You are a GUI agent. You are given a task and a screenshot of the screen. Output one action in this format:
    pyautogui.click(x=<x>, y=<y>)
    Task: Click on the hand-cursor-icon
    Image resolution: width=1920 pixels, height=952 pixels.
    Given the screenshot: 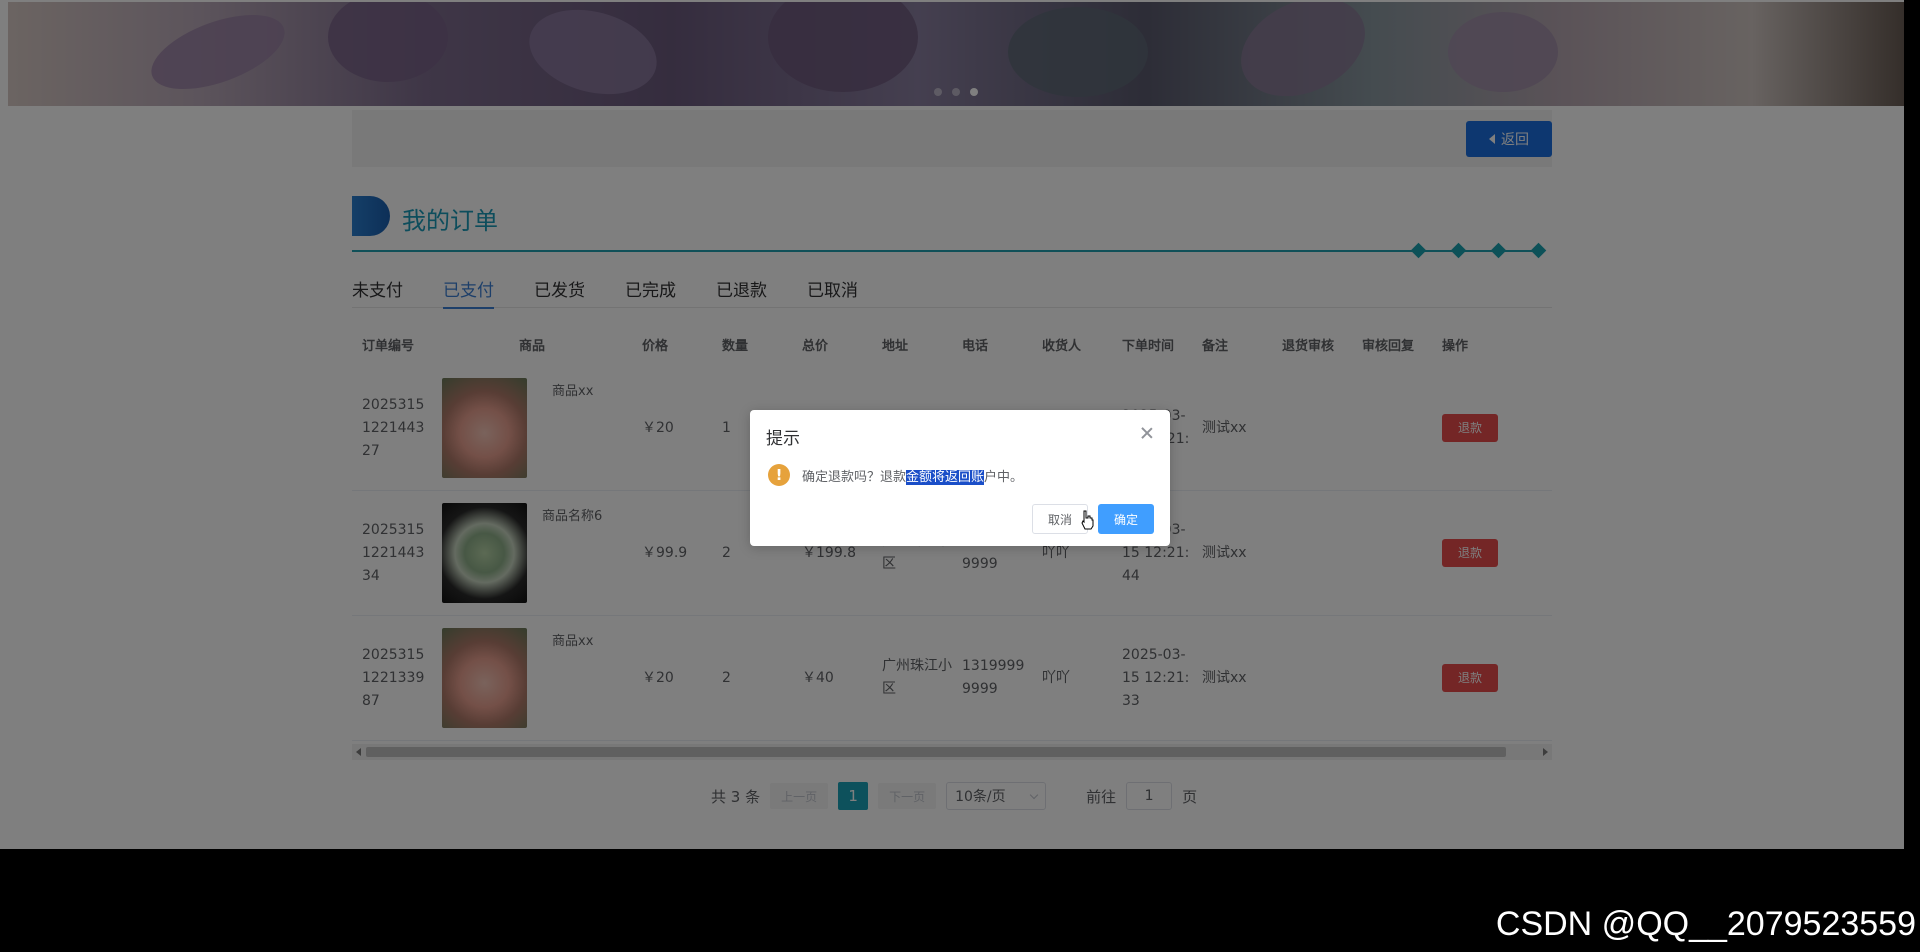 What is the action you would take?
    pyautogui.click(x=1087, y=520)
    